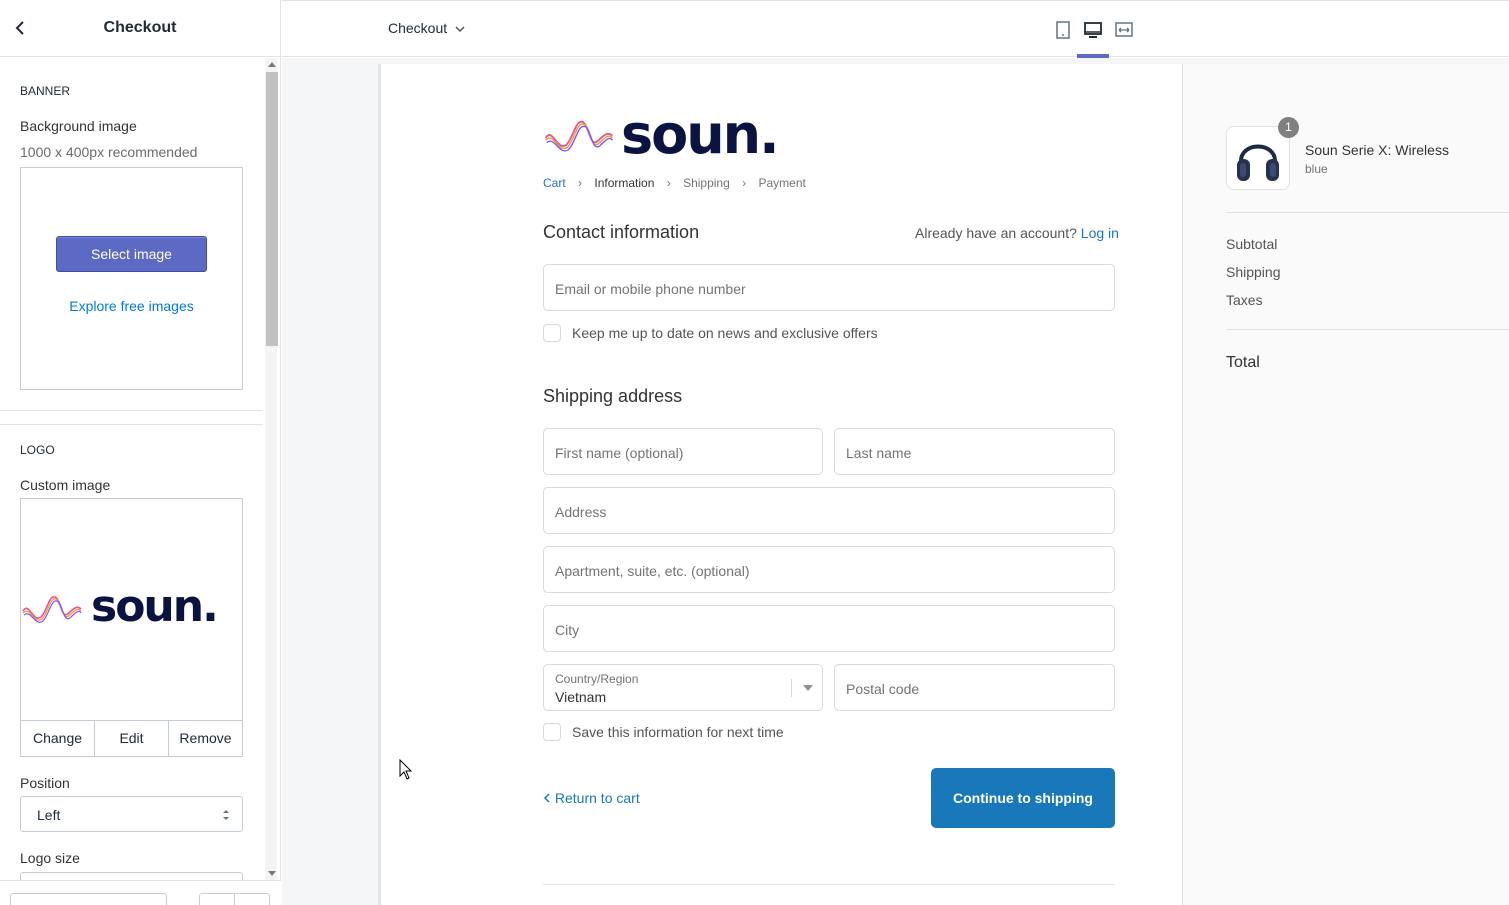  Describe the element at coordinates (460, 29) in the screenshot. I see `chevron-down-icon` at that location.